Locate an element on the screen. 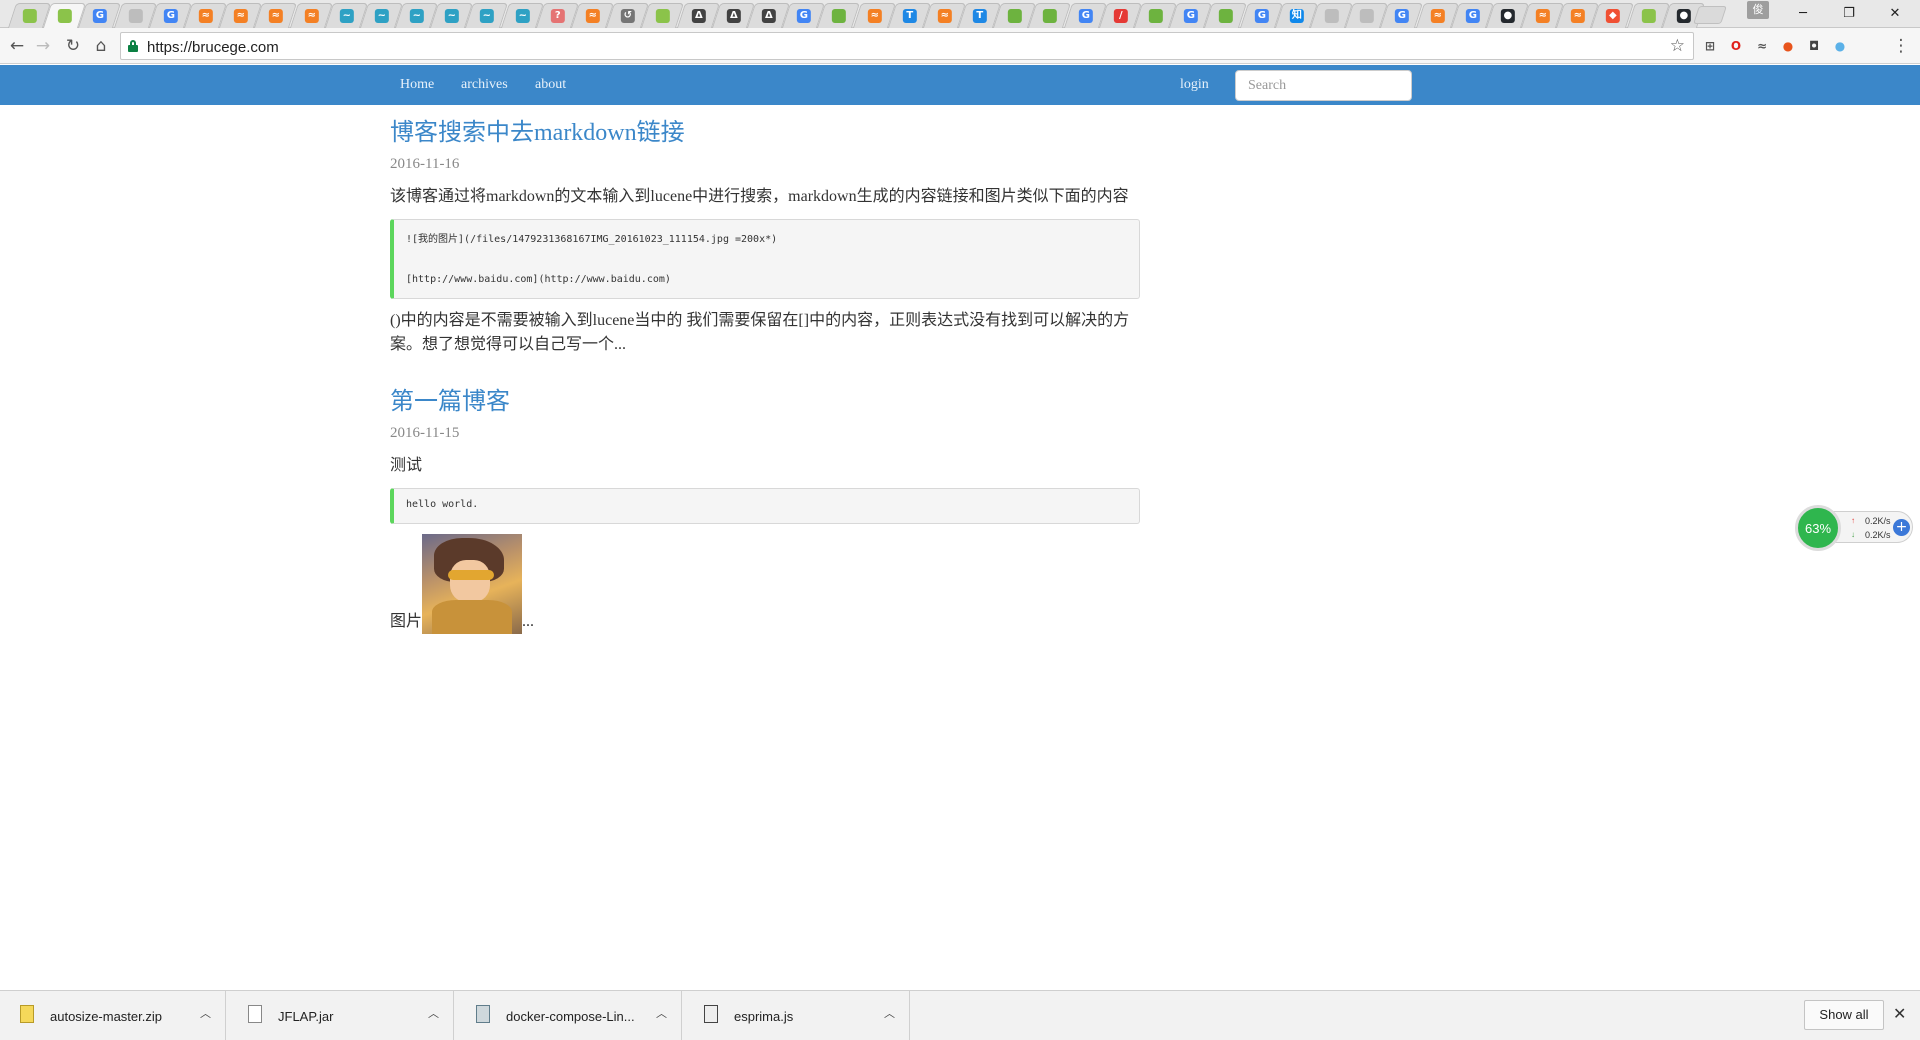 This screenshot has height=1040, width=1920. fruit-icon: ● is located at coordinates (1788, 46).